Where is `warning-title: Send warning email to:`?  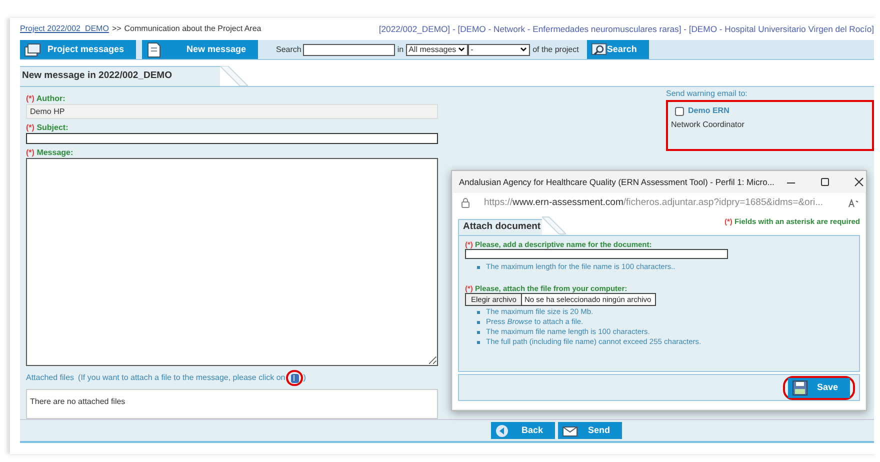 warning-title: Send warning email to: is located at coordinates (707, 94).